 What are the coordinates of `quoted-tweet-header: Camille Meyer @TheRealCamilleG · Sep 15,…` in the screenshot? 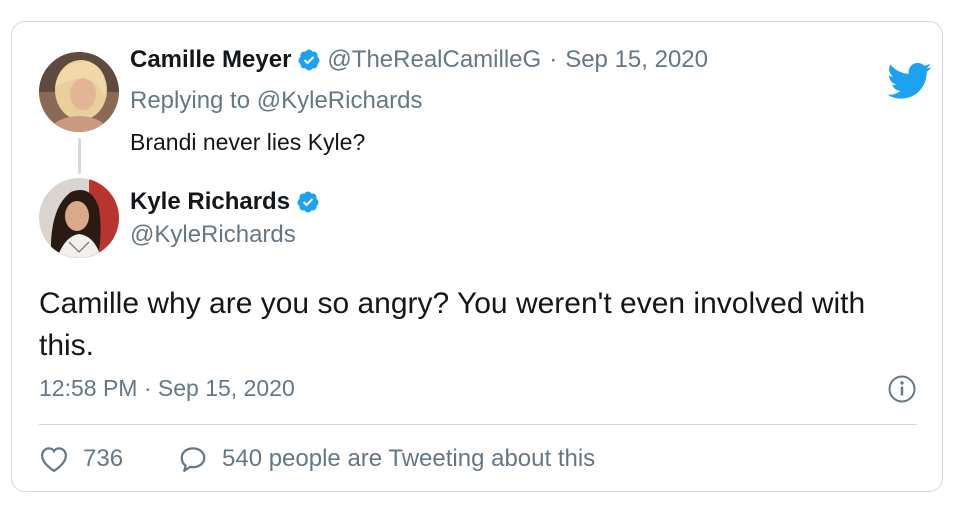 It's located at (419, 60).